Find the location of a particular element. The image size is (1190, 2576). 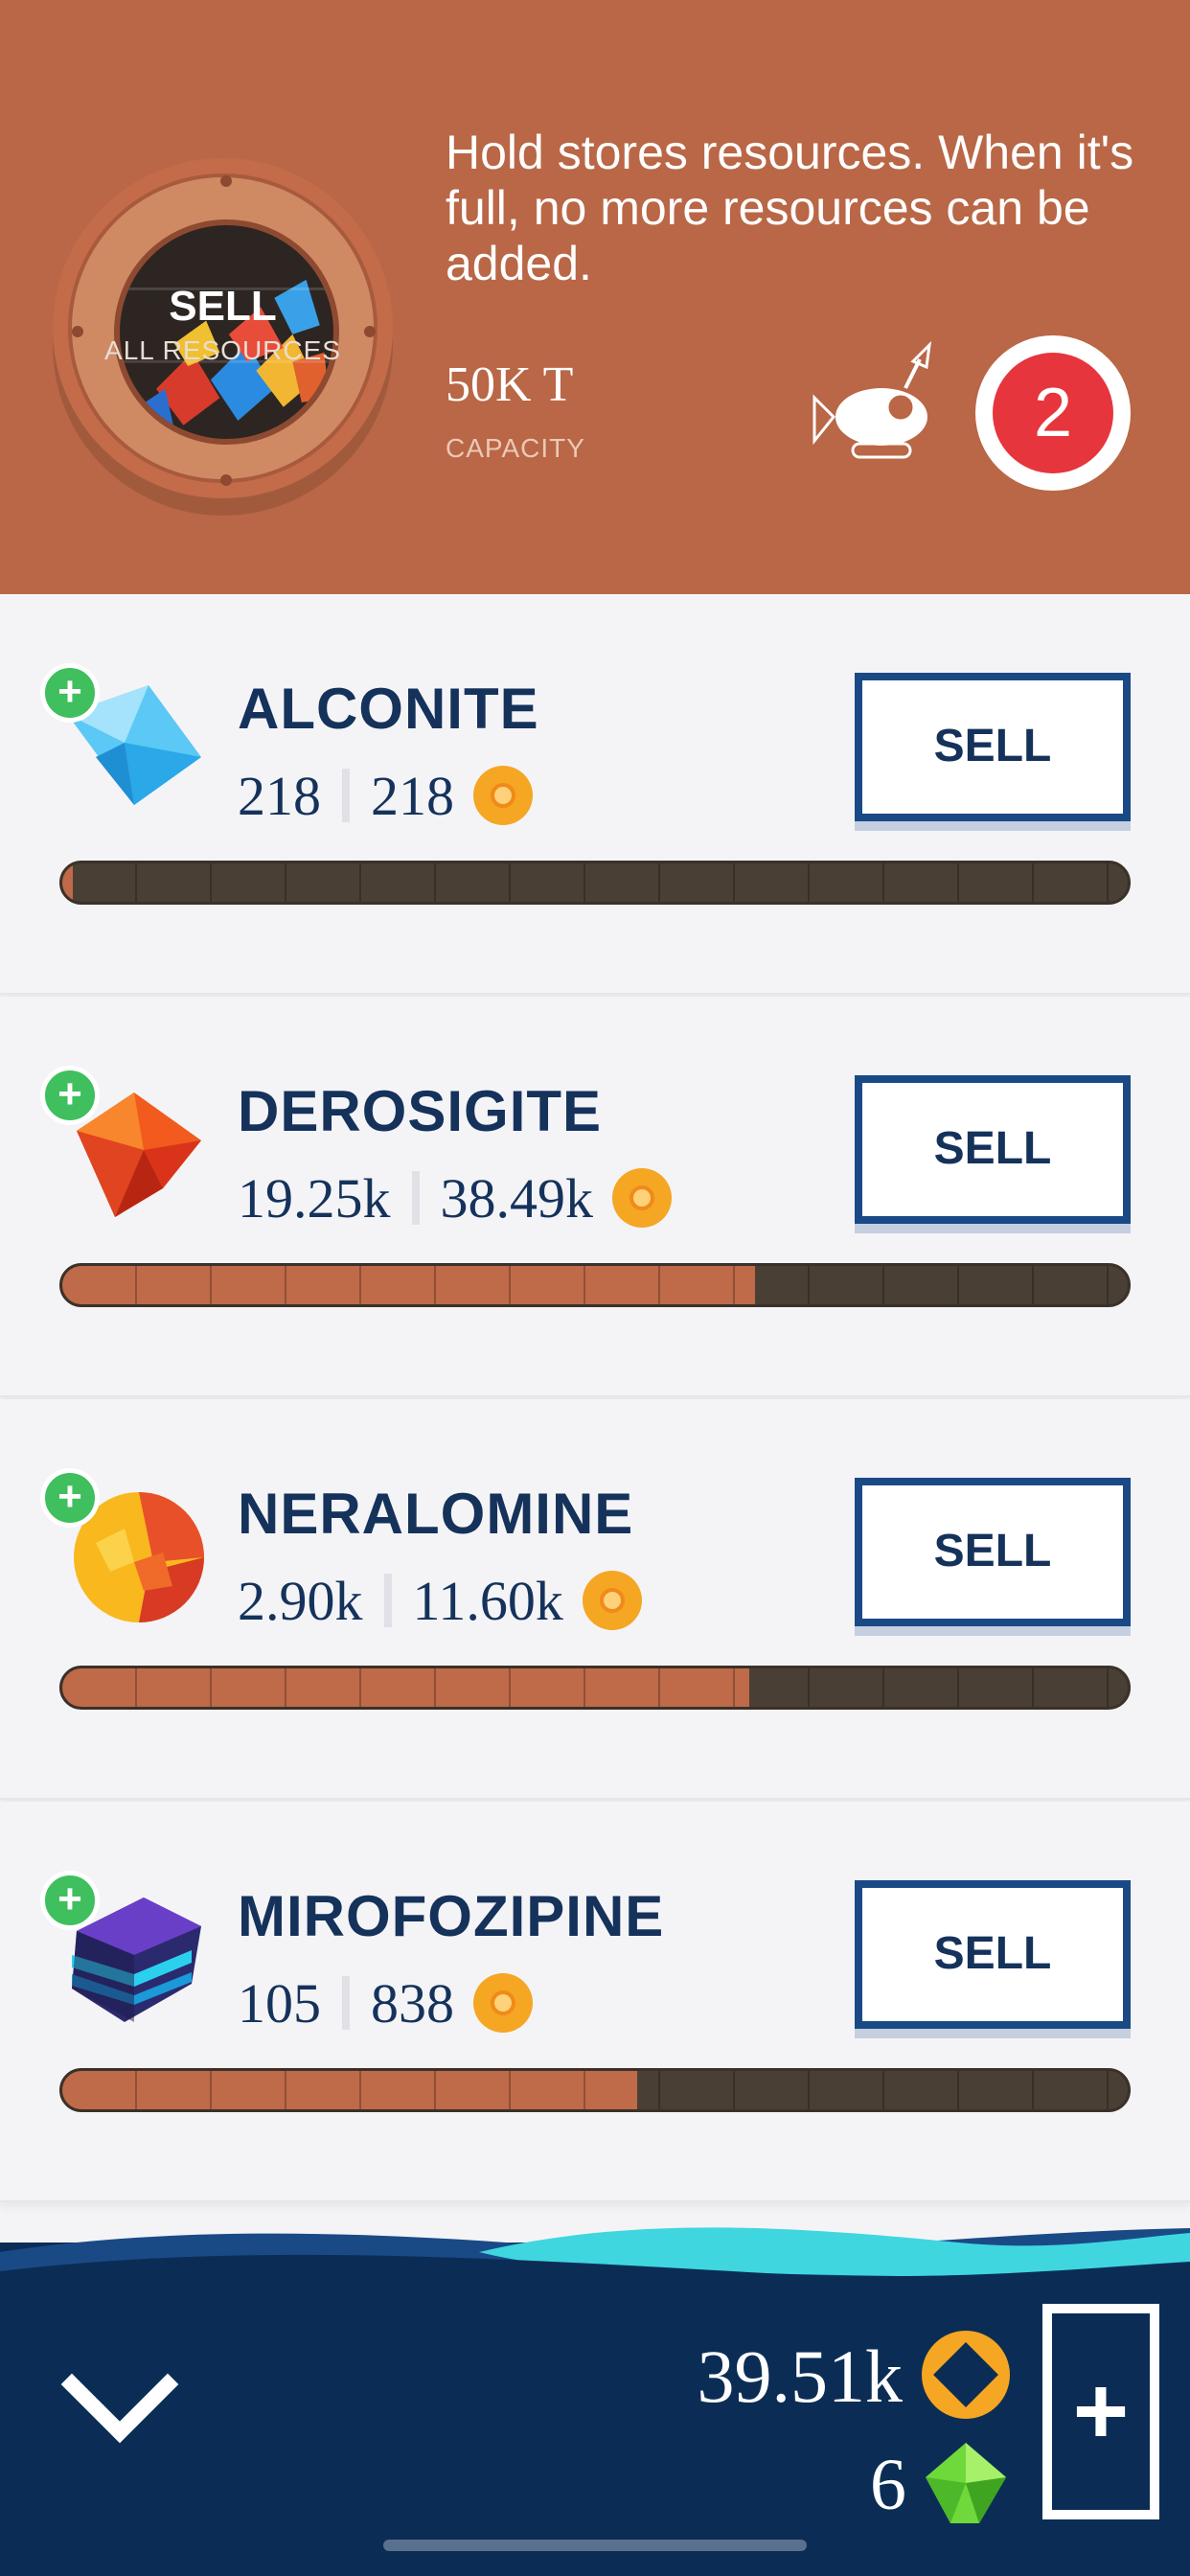

wave-decoration is located at coordinates (595, 2278).